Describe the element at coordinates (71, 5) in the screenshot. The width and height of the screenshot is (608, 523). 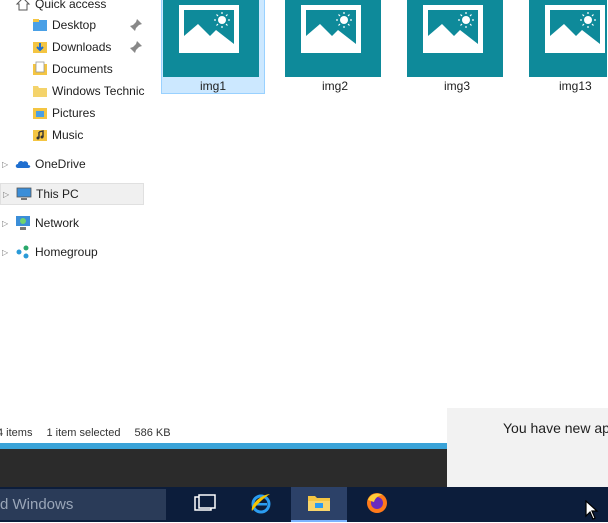
I see `nav-label: Quick access` at that location.